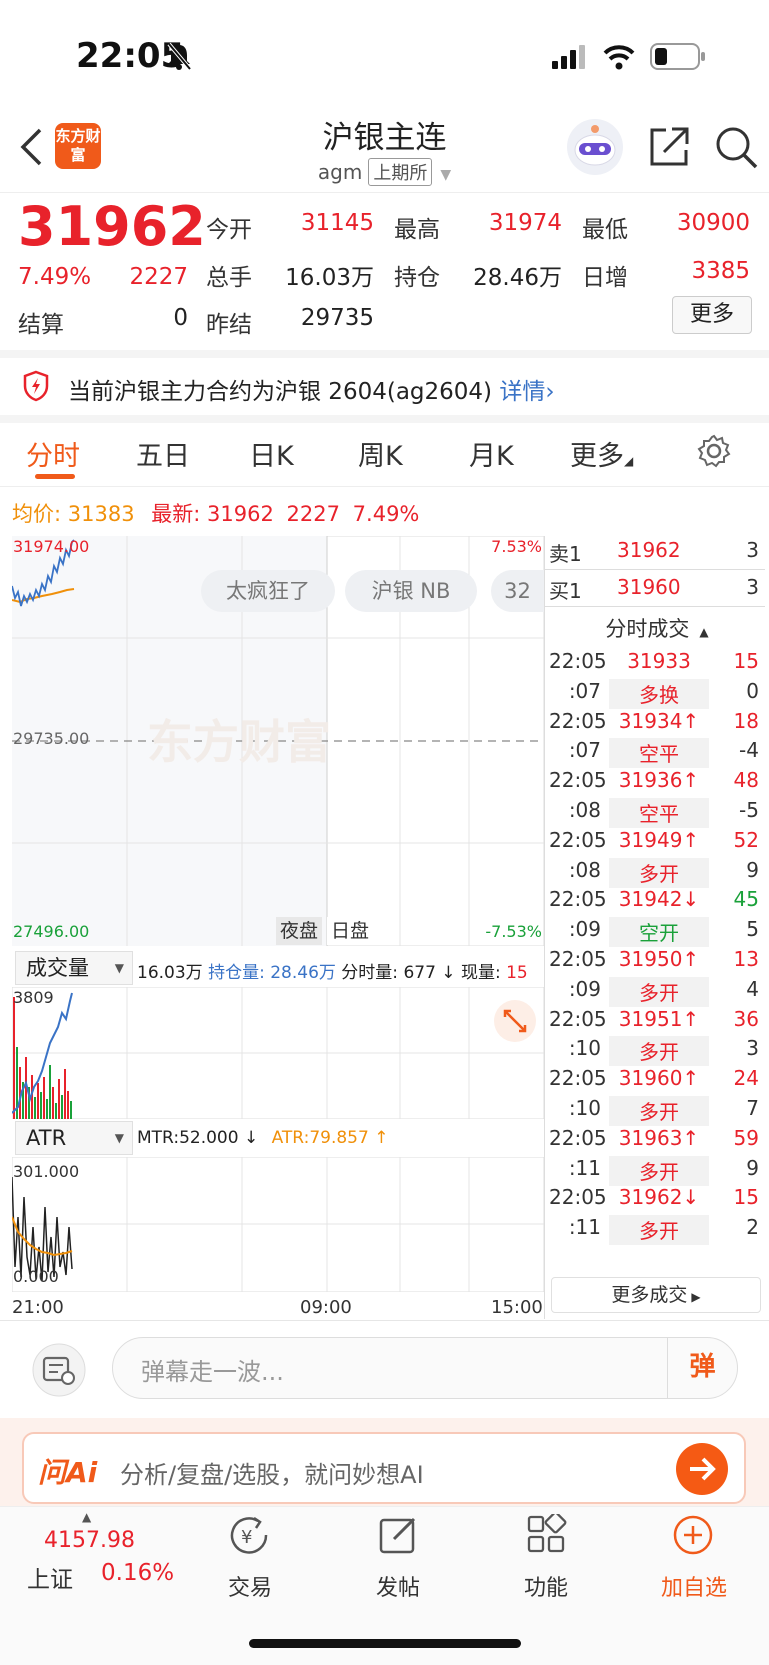  I want to click on prev-settle-value: 29735, so click(337, 318).